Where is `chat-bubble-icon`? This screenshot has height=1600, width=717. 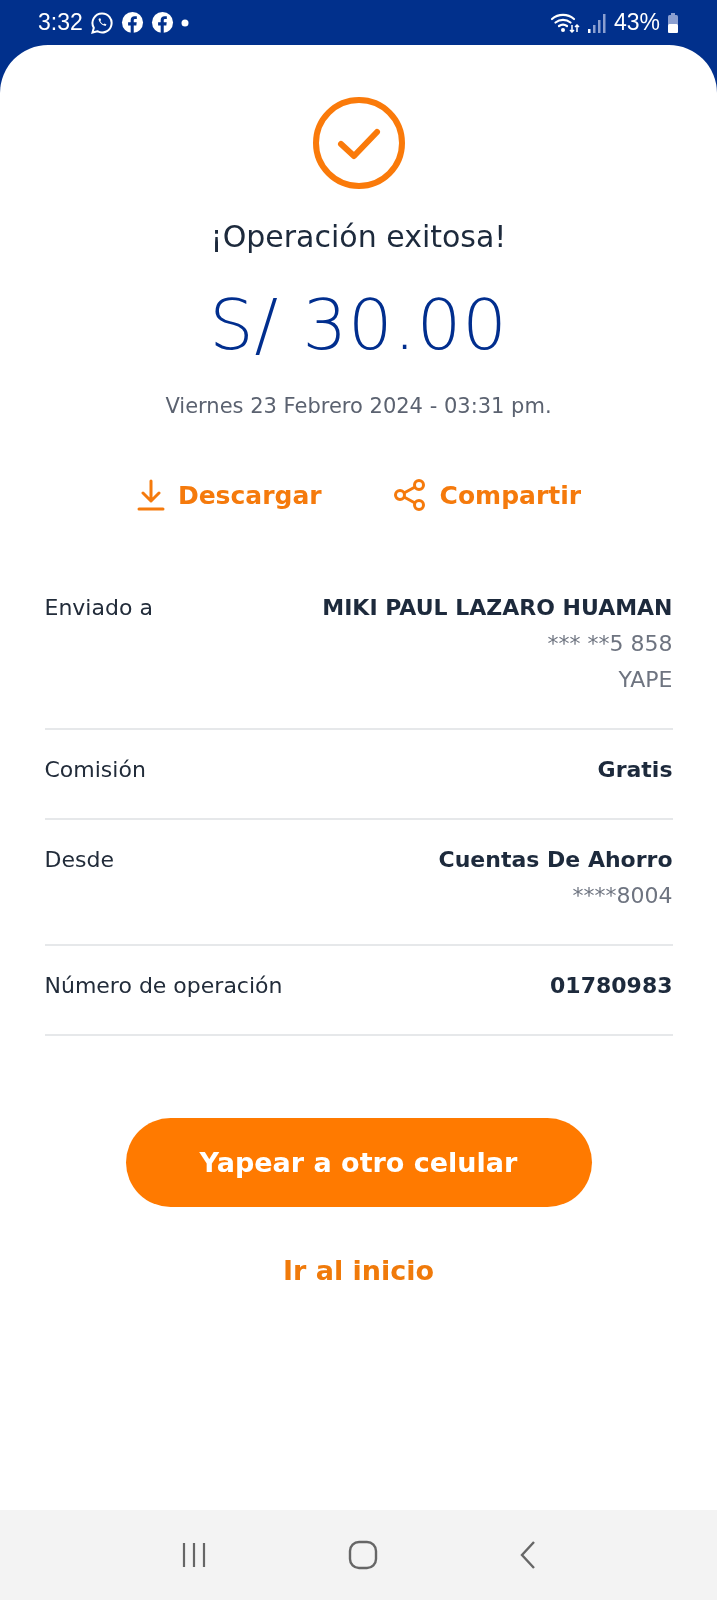 chat-bubble-icon is located at coordinates (101, 22).